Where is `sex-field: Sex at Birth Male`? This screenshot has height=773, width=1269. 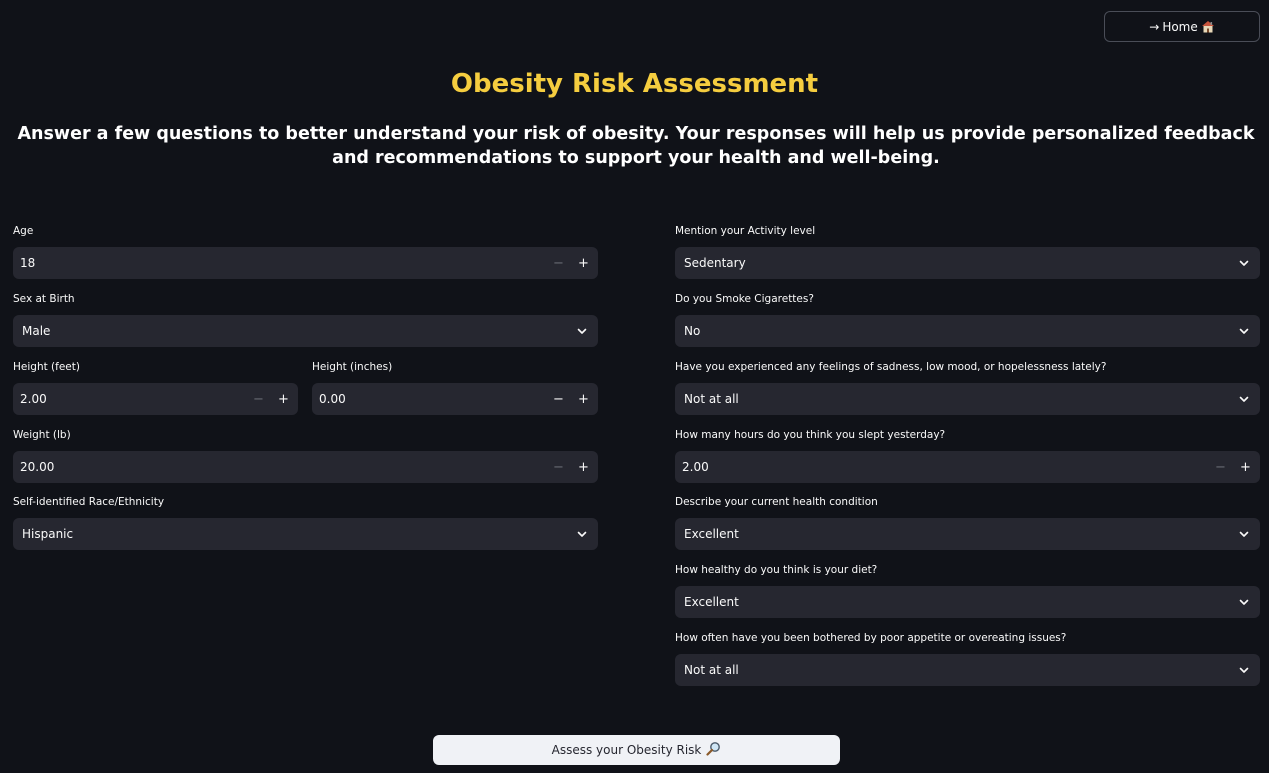 sex-field: Sex at Birth Male is located at coordinates (305, 319).